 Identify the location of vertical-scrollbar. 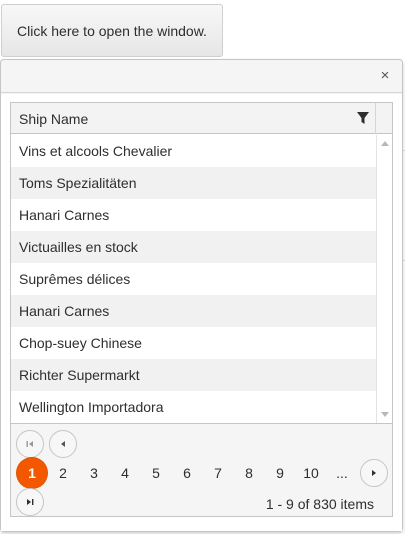
(384, 279).